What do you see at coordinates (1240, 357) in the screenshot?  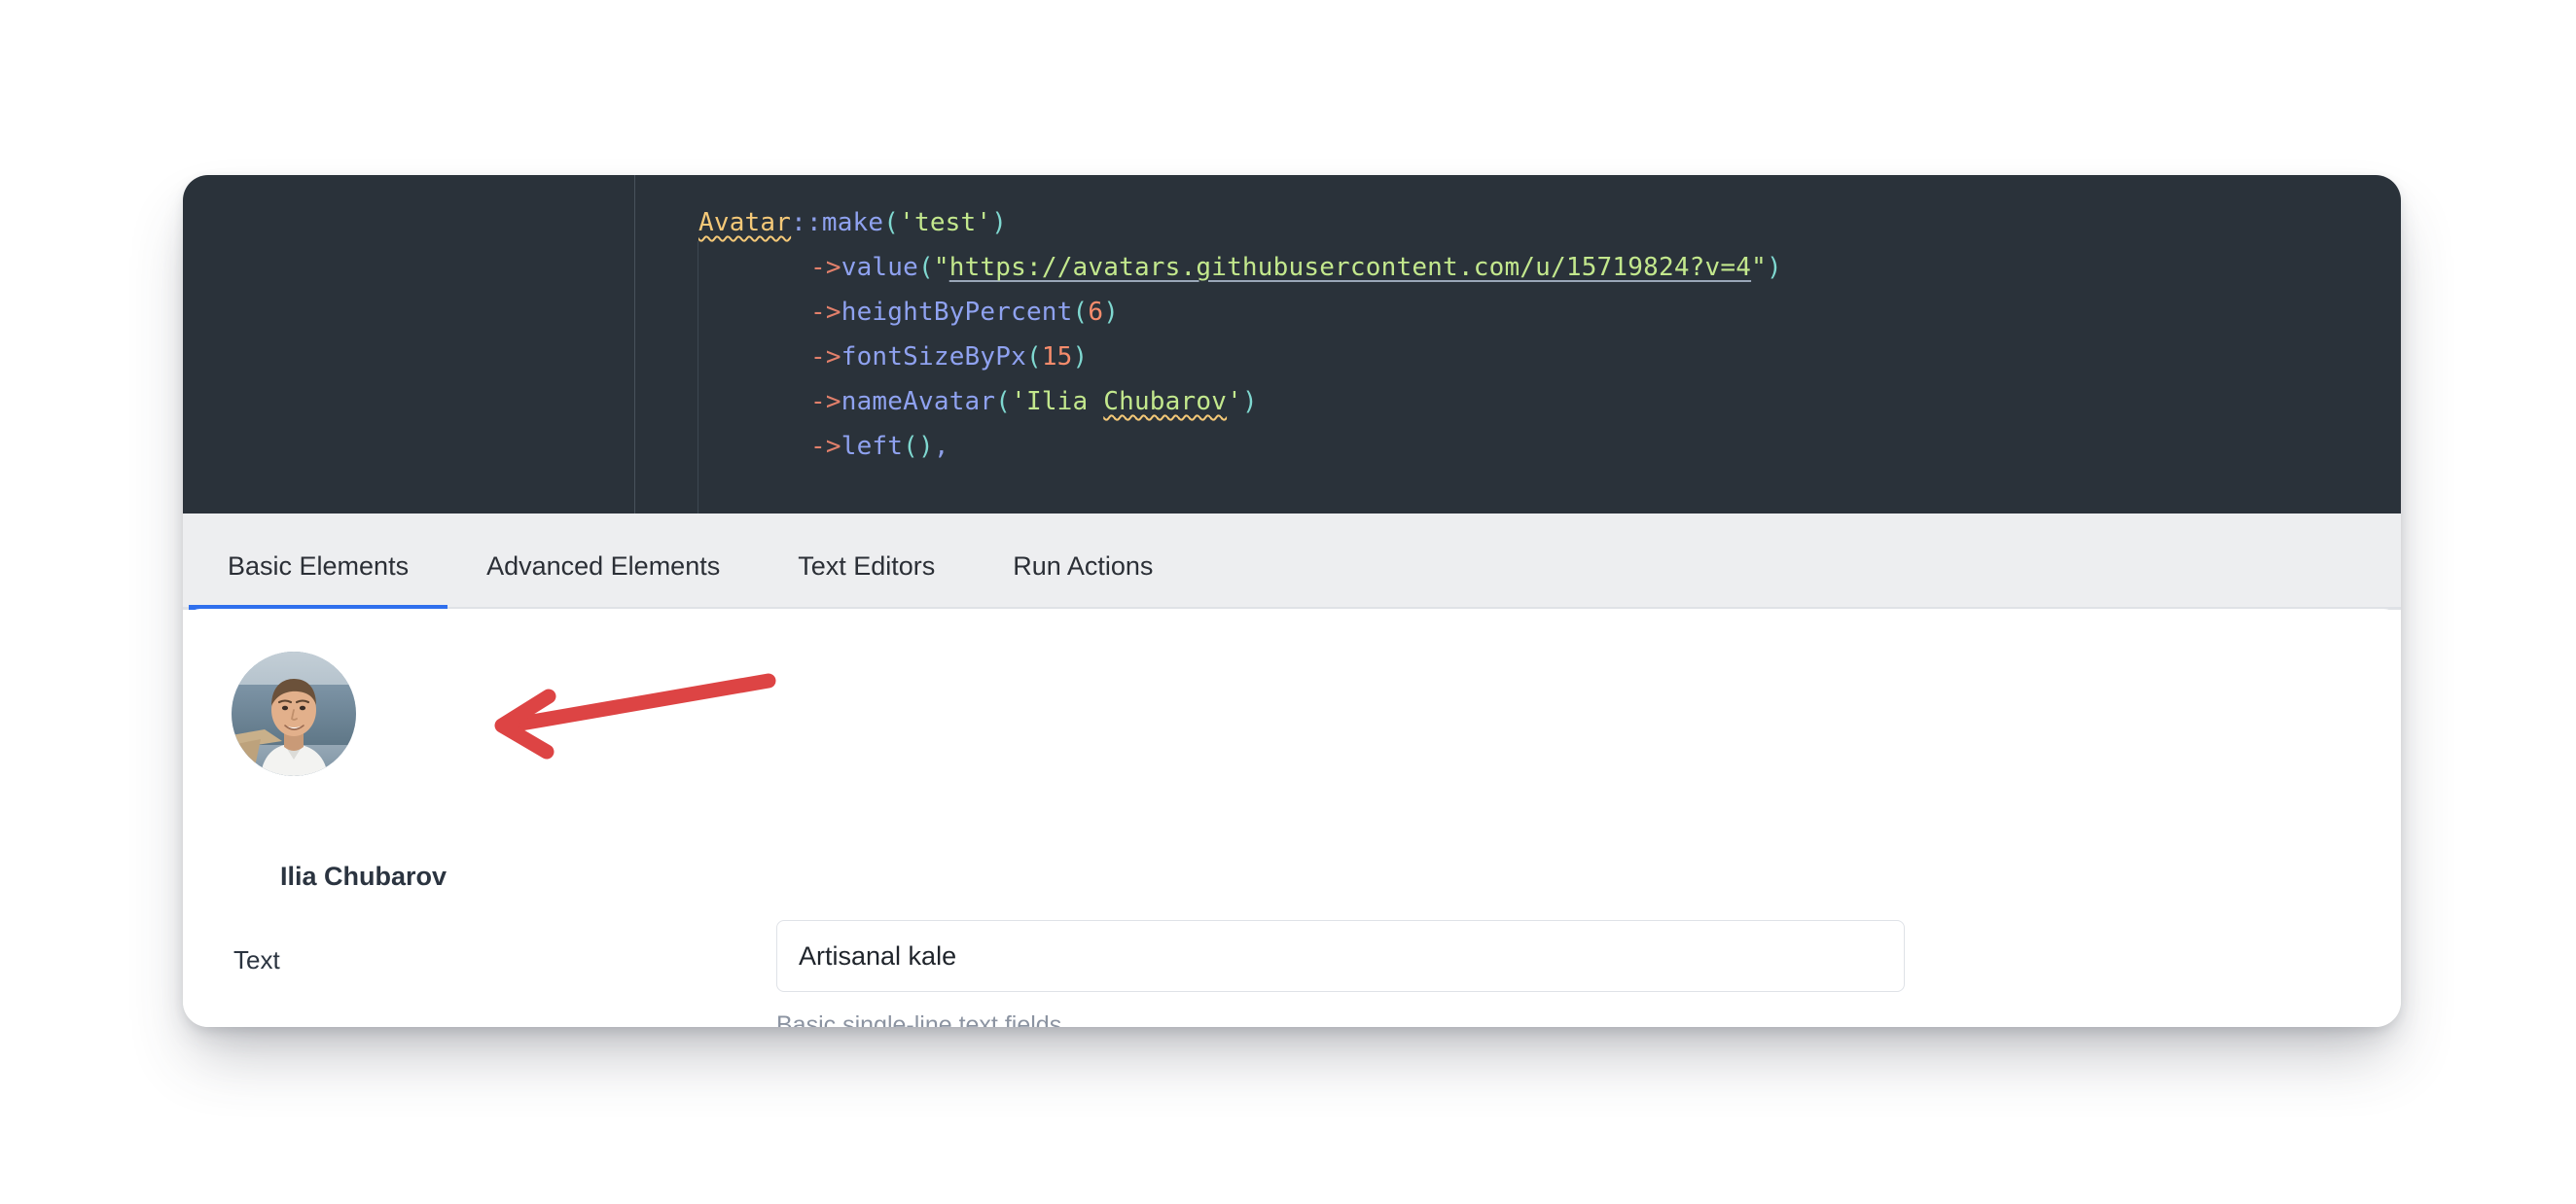 I see `code-line: ->fontSizeByPx(15)` at bounding box center [1240, 357].